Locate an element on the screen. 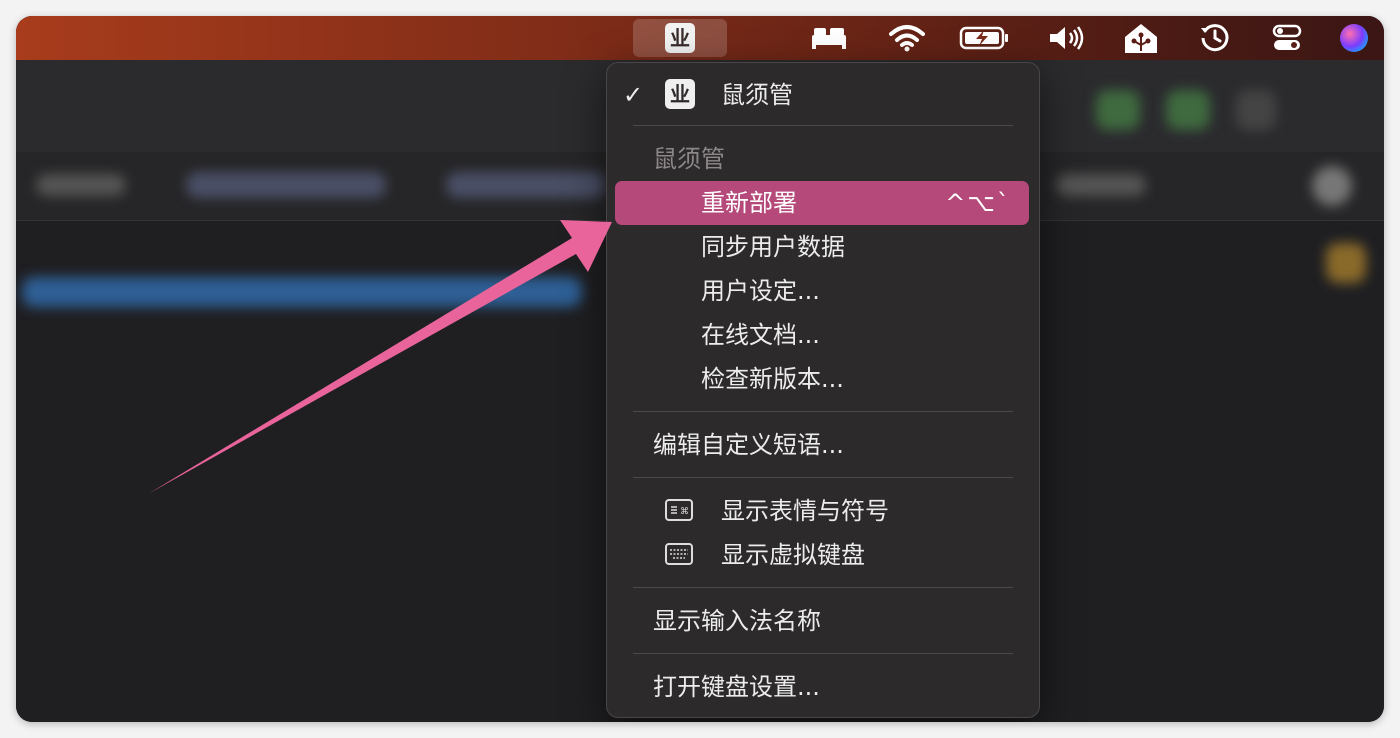 Image resolution: width=1400 pixels, height=738 pixels. section-header-label: 鼠须管 is located at coordinates (689, 159).